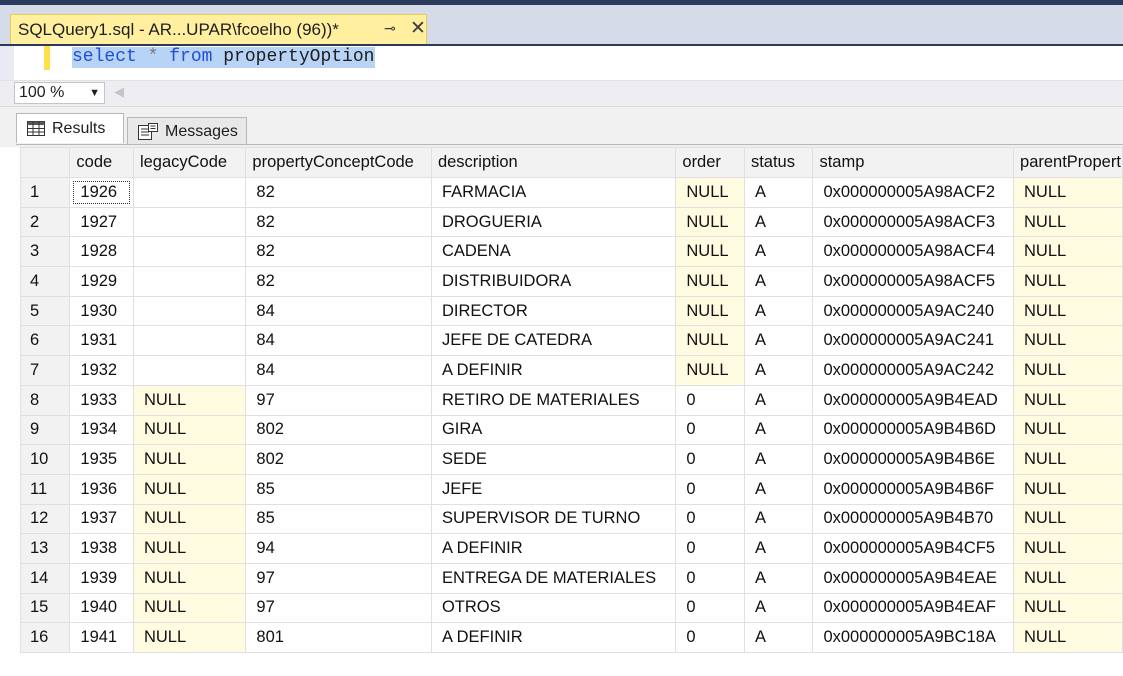  What do you see at coordinates (45, 370) in the screenshot?
I see `row-number: 7` at bounding box center [45, 370].